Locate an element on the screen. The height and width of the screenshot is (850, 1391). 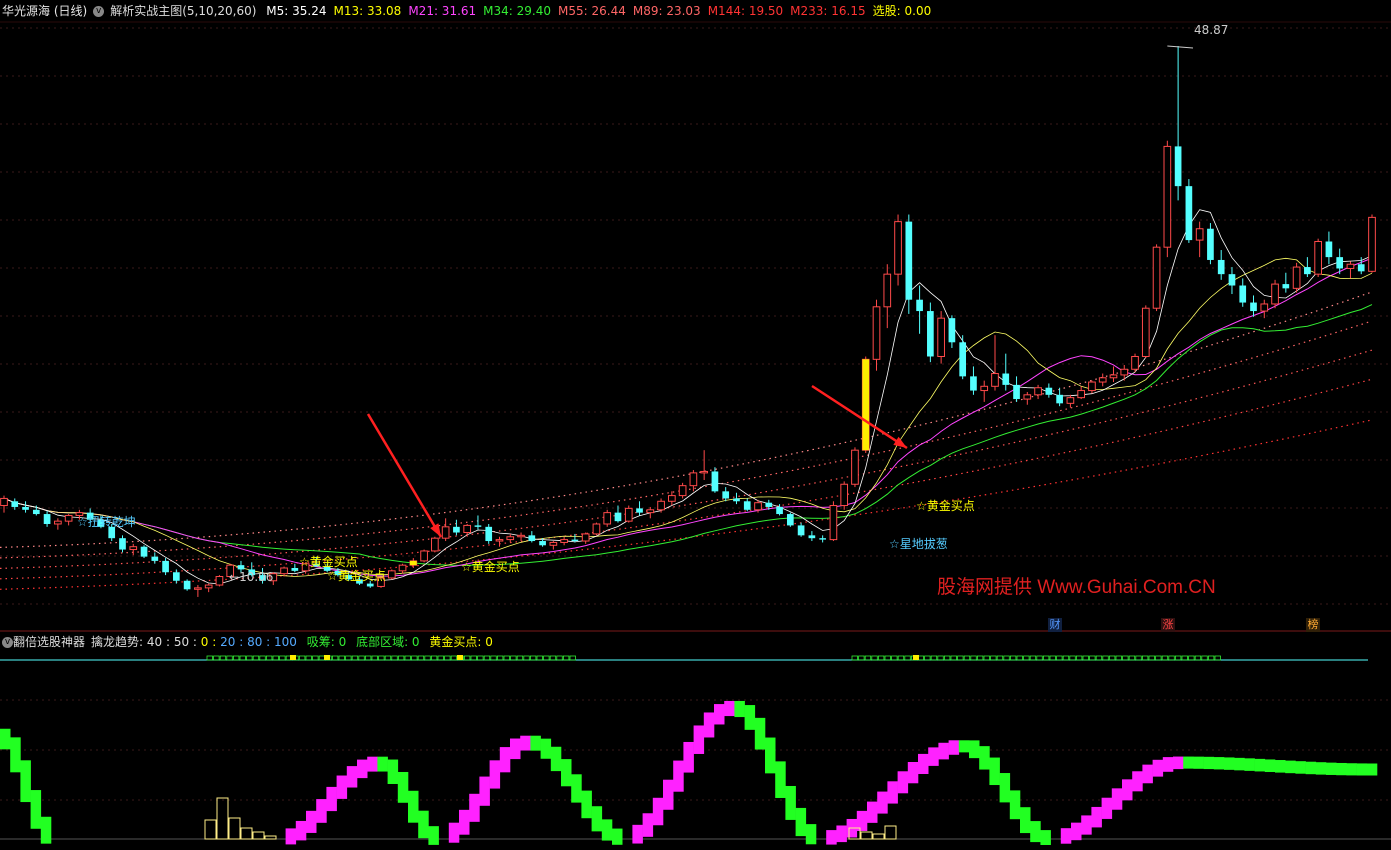
watermark: 股海网提供 Www.Guhai.Com.CN is located at coordinates (1076, 587).